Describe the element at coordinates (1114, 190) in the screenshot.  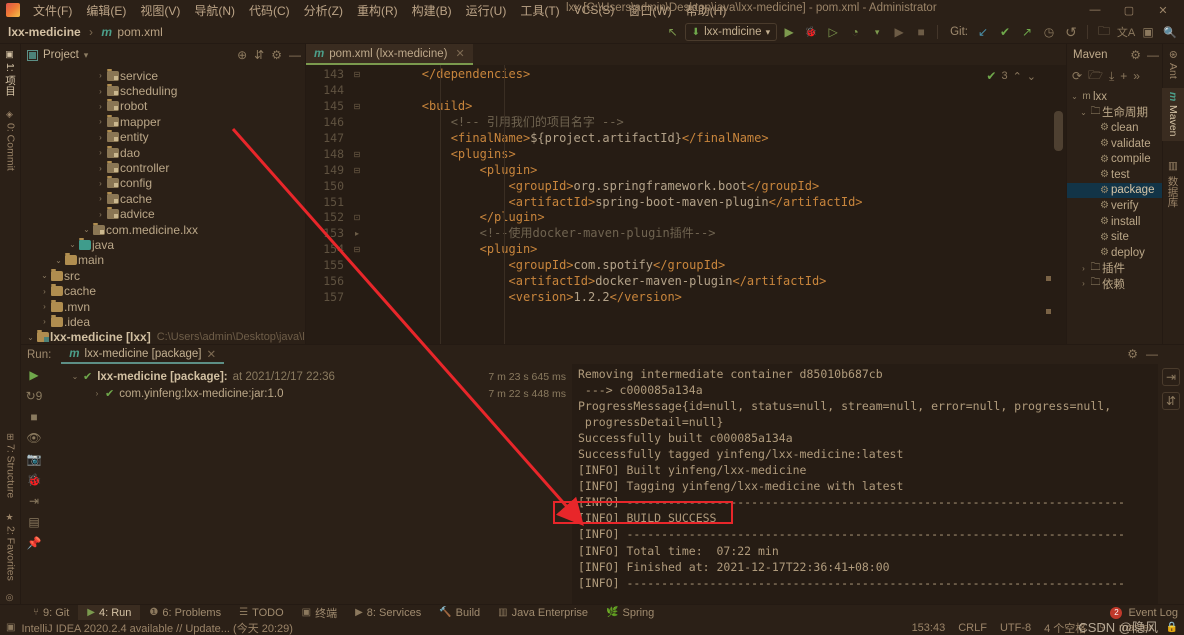
I see `maven-goal-package: ⚙ package` at that location.